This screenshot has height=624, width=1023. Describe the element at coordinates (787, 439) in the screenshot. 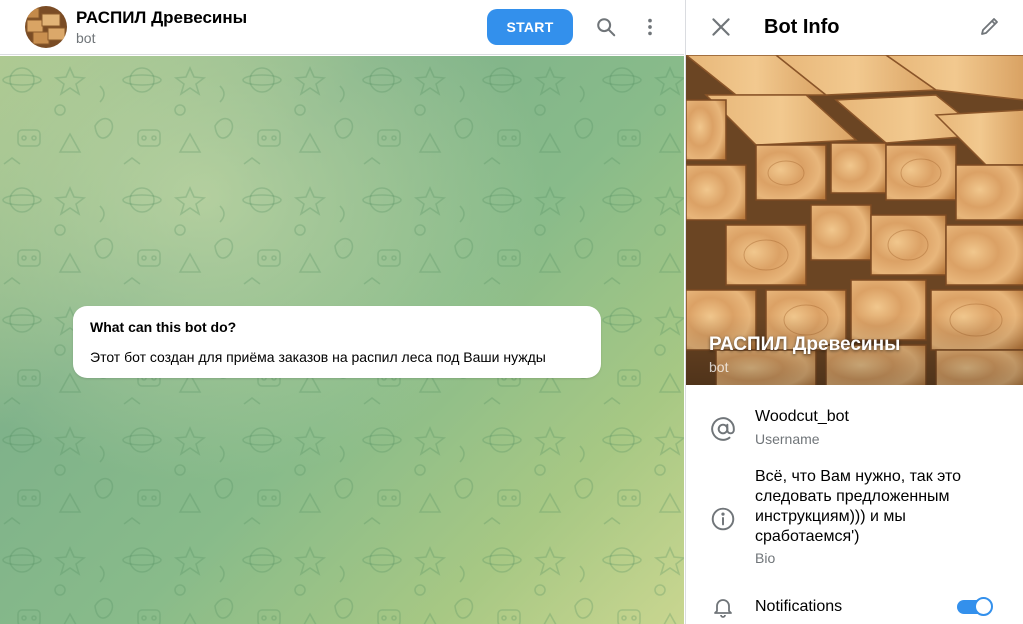

I see `username-label: Username` at that location.